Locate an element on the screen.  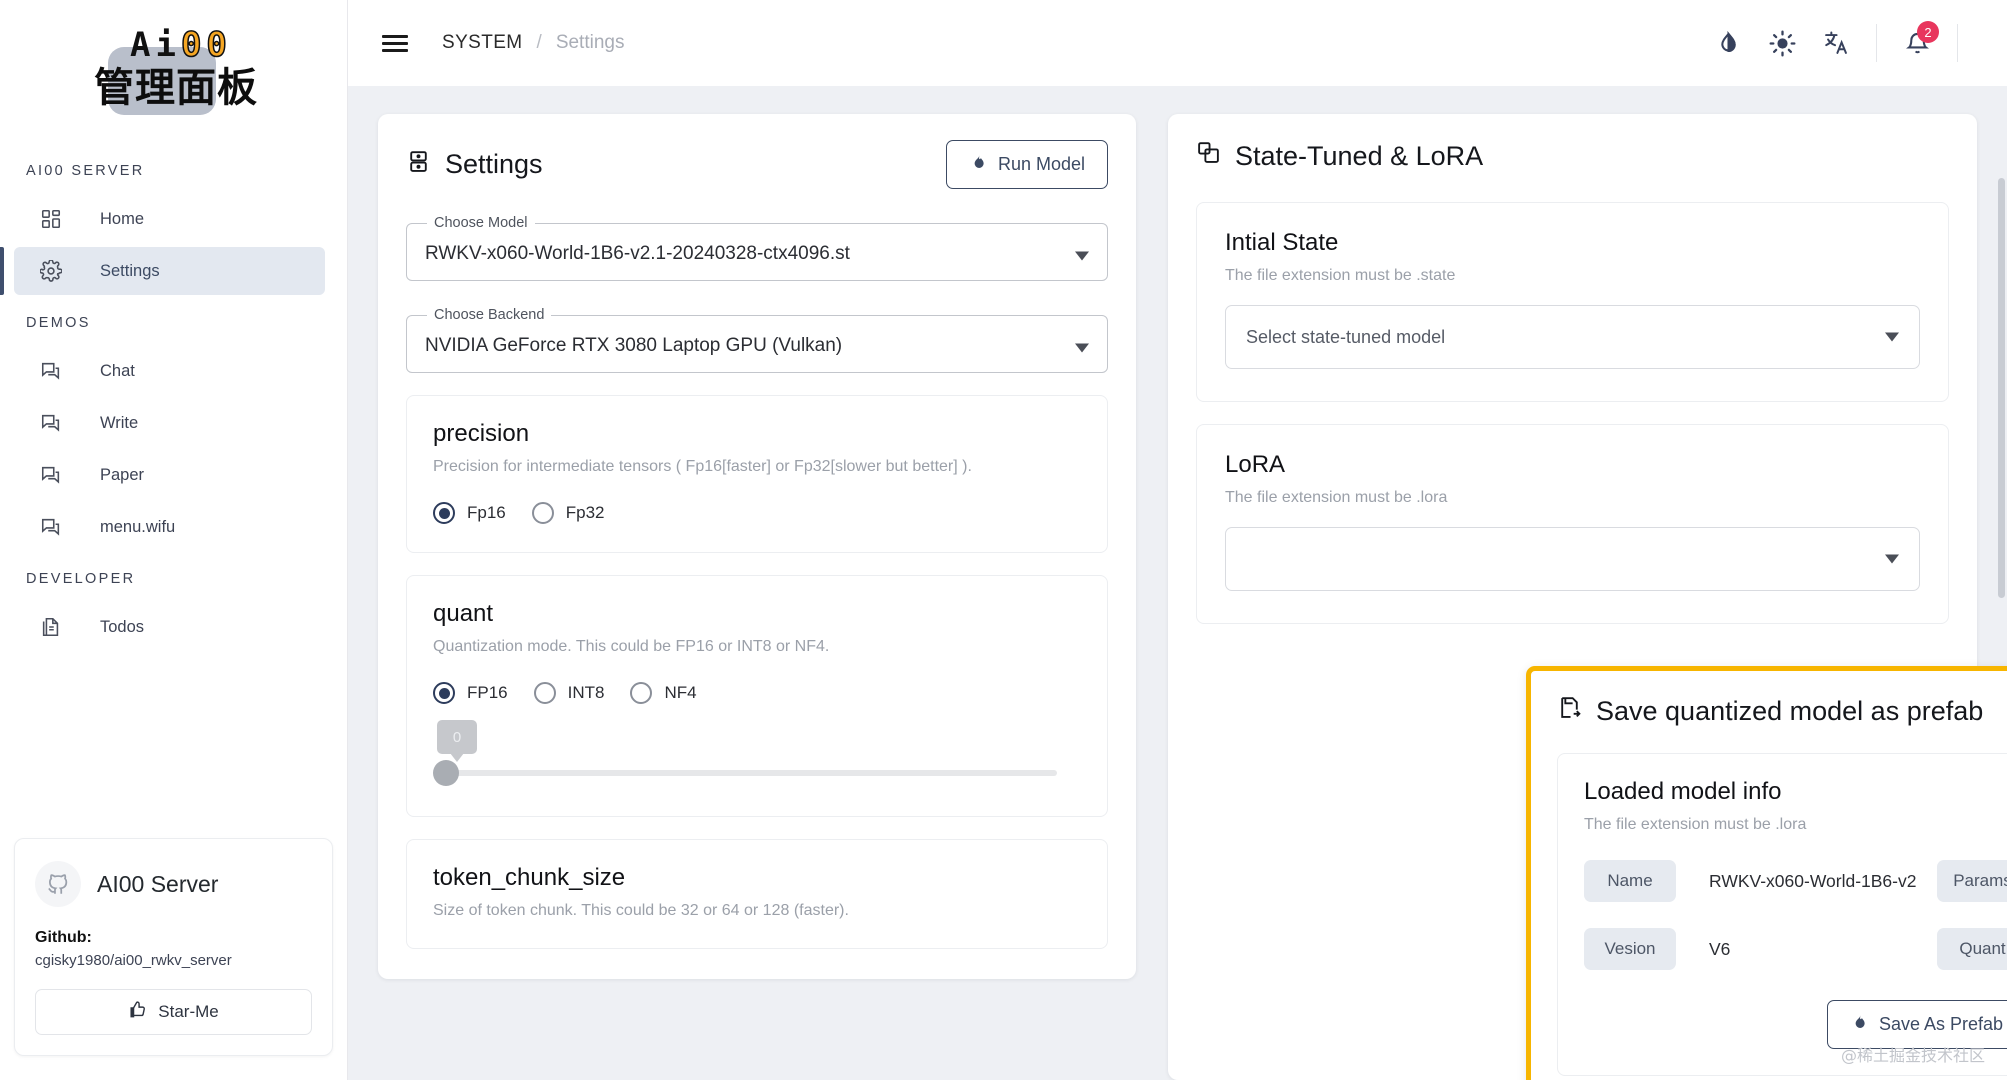
bell-icon: 2 is located at coordinates (1917, 43).